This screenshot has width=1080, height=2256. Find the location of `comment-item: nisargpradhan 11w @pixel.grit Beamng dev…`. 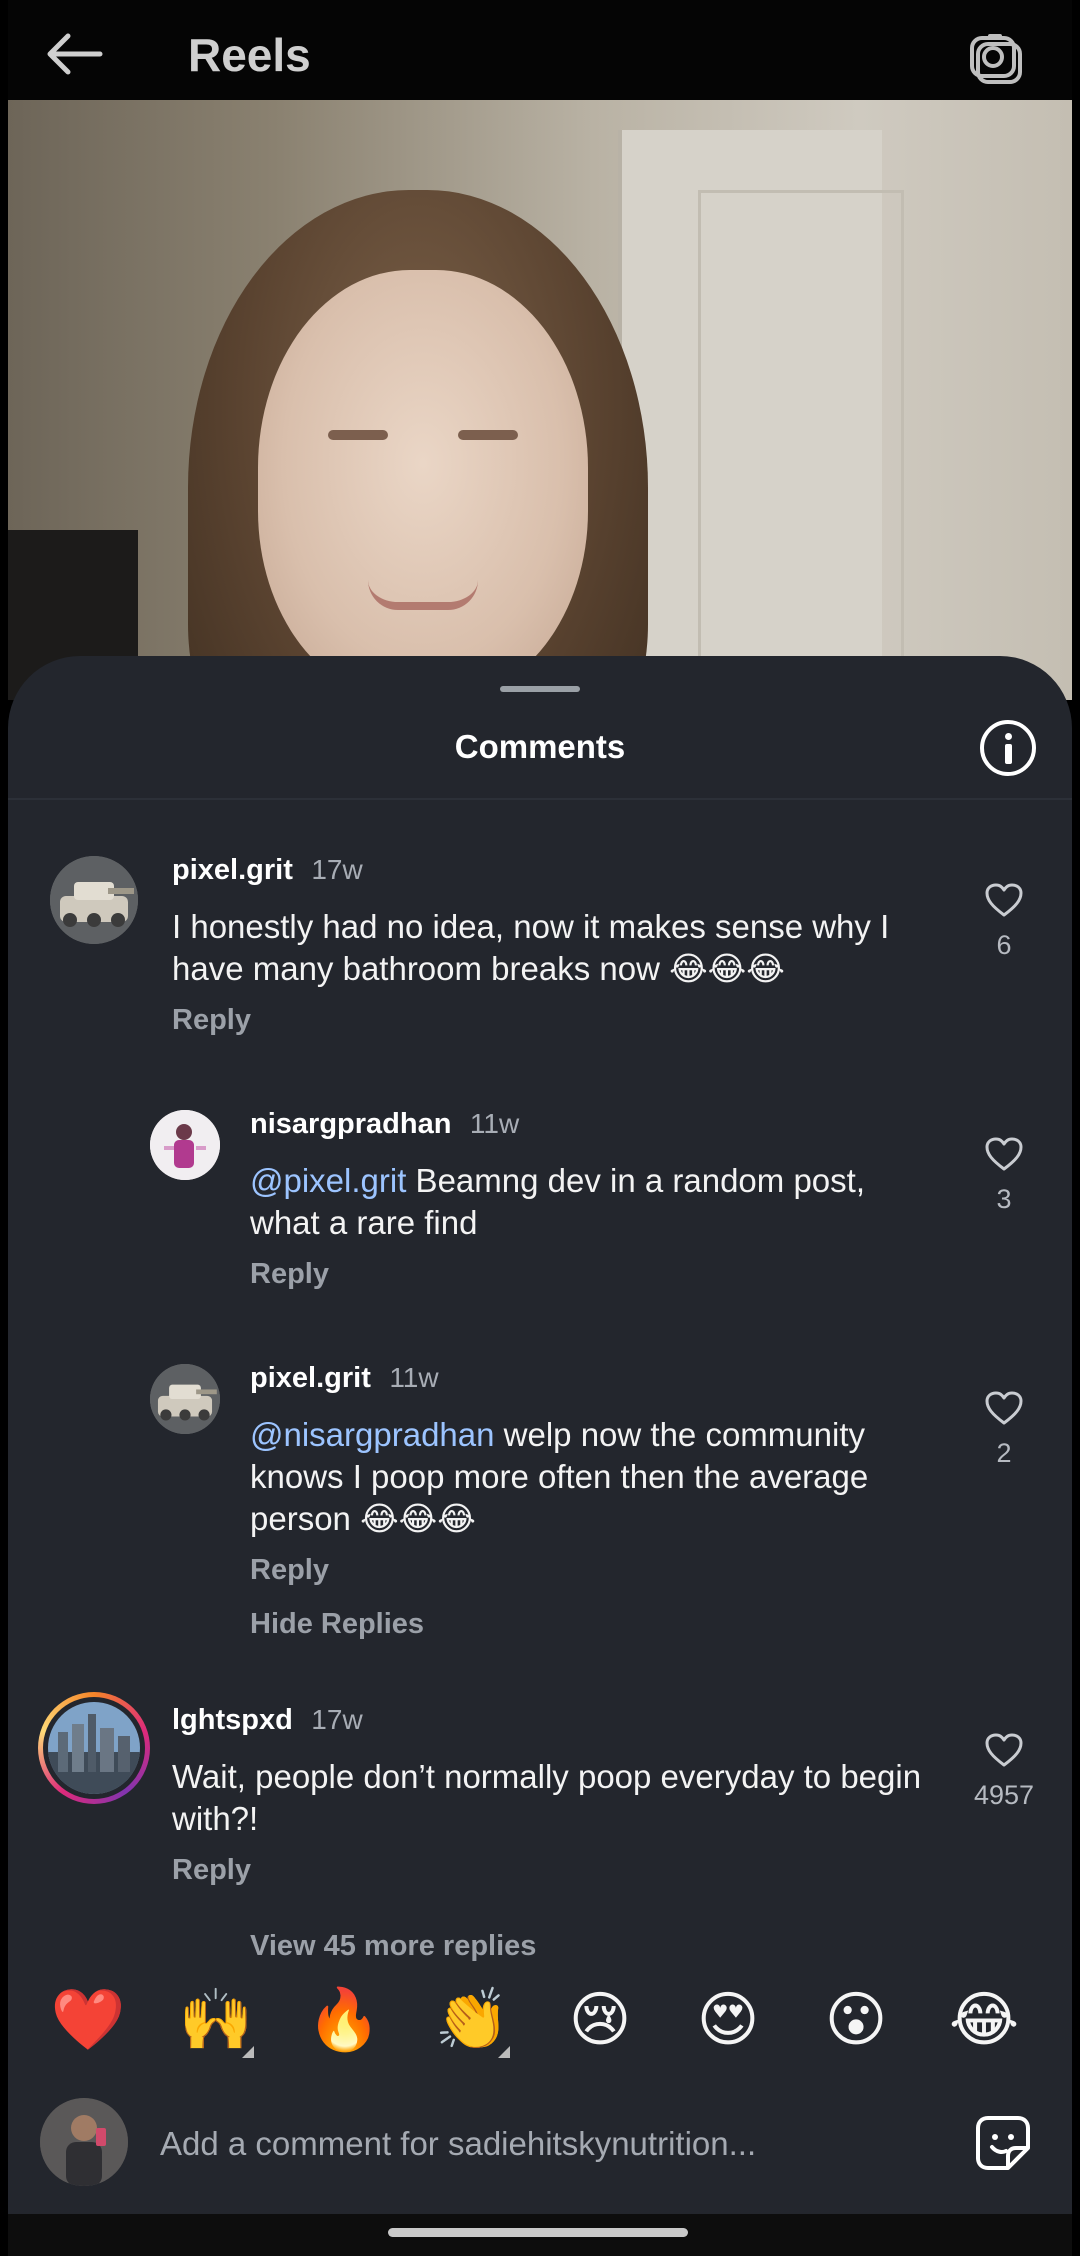

comment-item: nisargpradhan 11w @pixel.grit Beamng dev… is located at coordinates (540, 1210).